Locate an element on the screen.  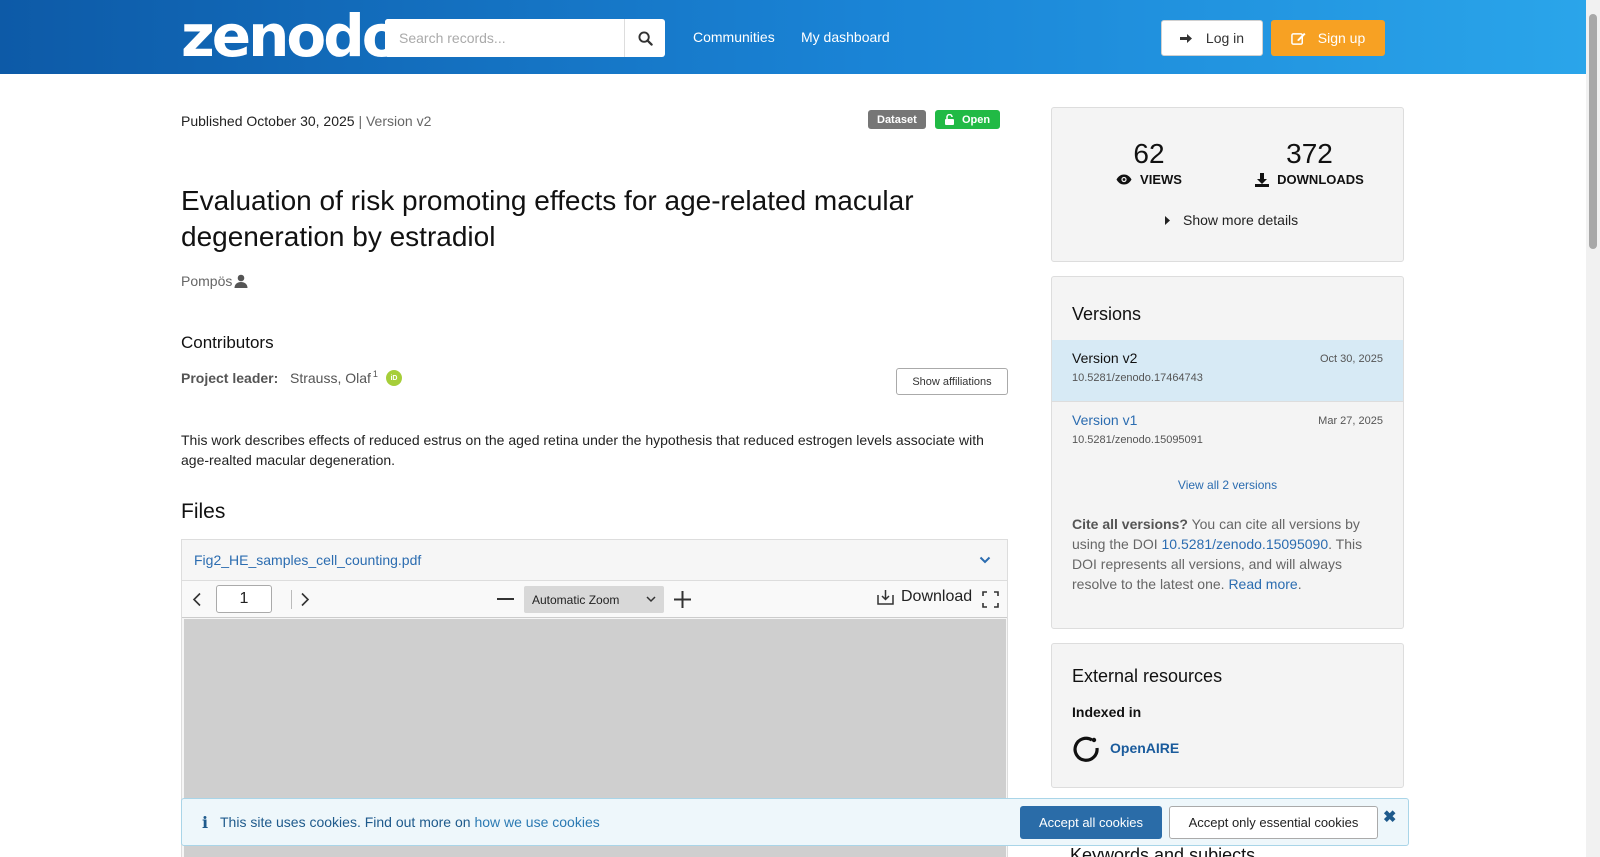
close-icon: ✖ is located at coordinates (1389, 817).